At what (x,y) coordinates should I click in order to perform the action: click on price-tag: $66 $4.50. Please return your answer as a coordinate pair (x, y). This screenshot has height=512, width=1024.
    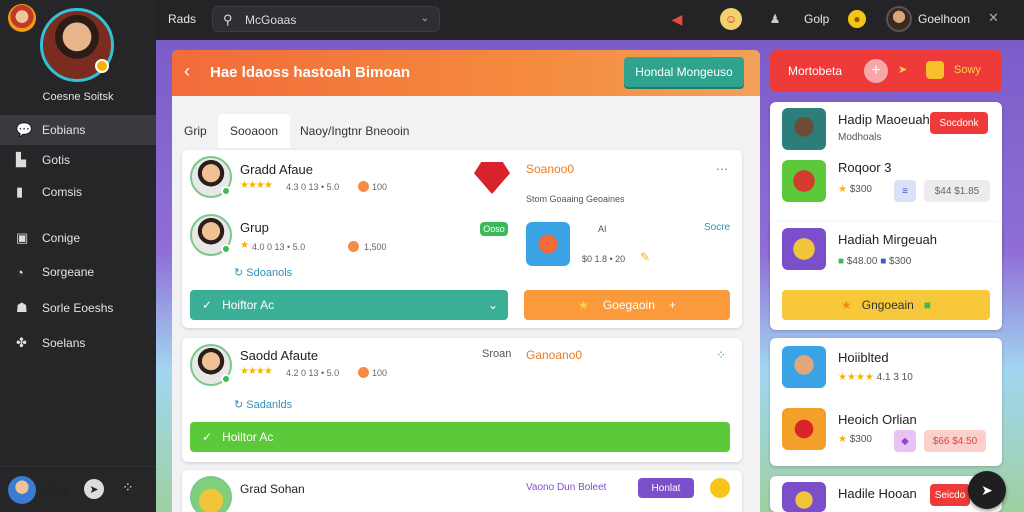
    Looking at the image, I should click on (955, 441).